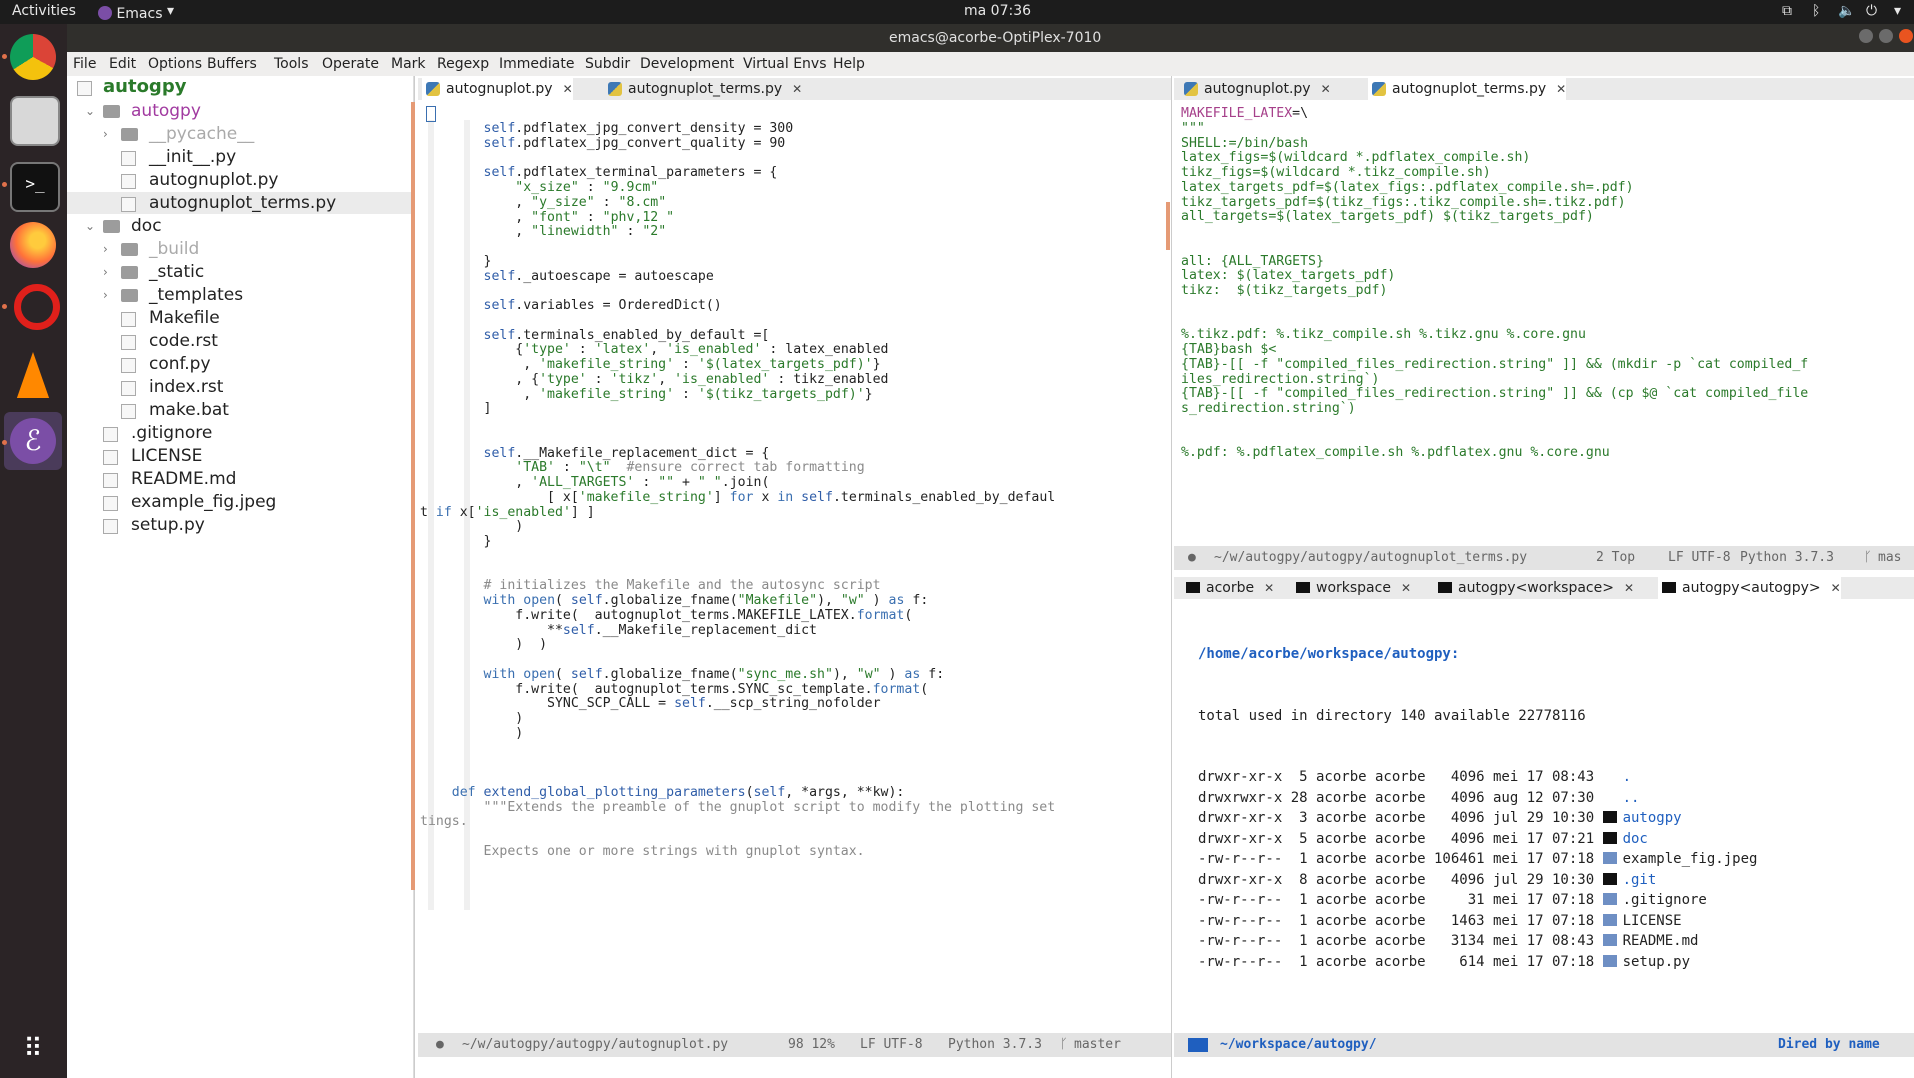  What do you see at coordinates (240, 479) in the screenshot?
I see `tree-item: README.md` at bounding box center [240, 479].